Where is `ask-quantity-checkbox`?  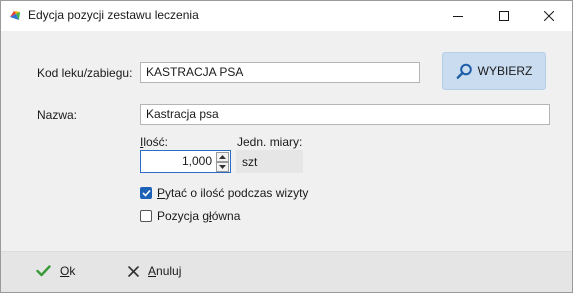
ask-quantity-checkbox is located at coordinates (146, 193).